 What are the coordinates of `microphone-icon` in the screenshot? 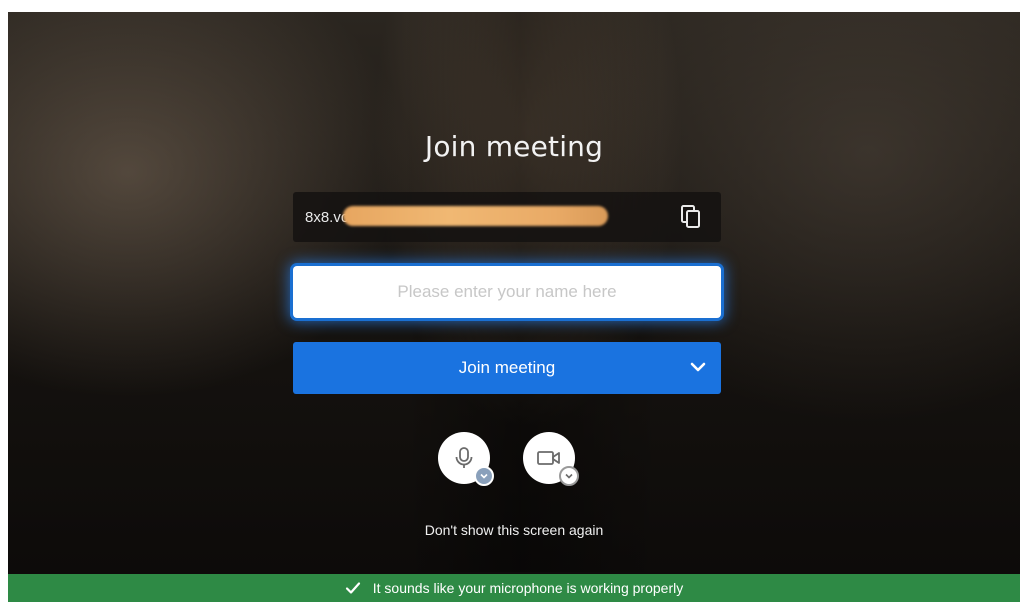 It's located at (464, 457).